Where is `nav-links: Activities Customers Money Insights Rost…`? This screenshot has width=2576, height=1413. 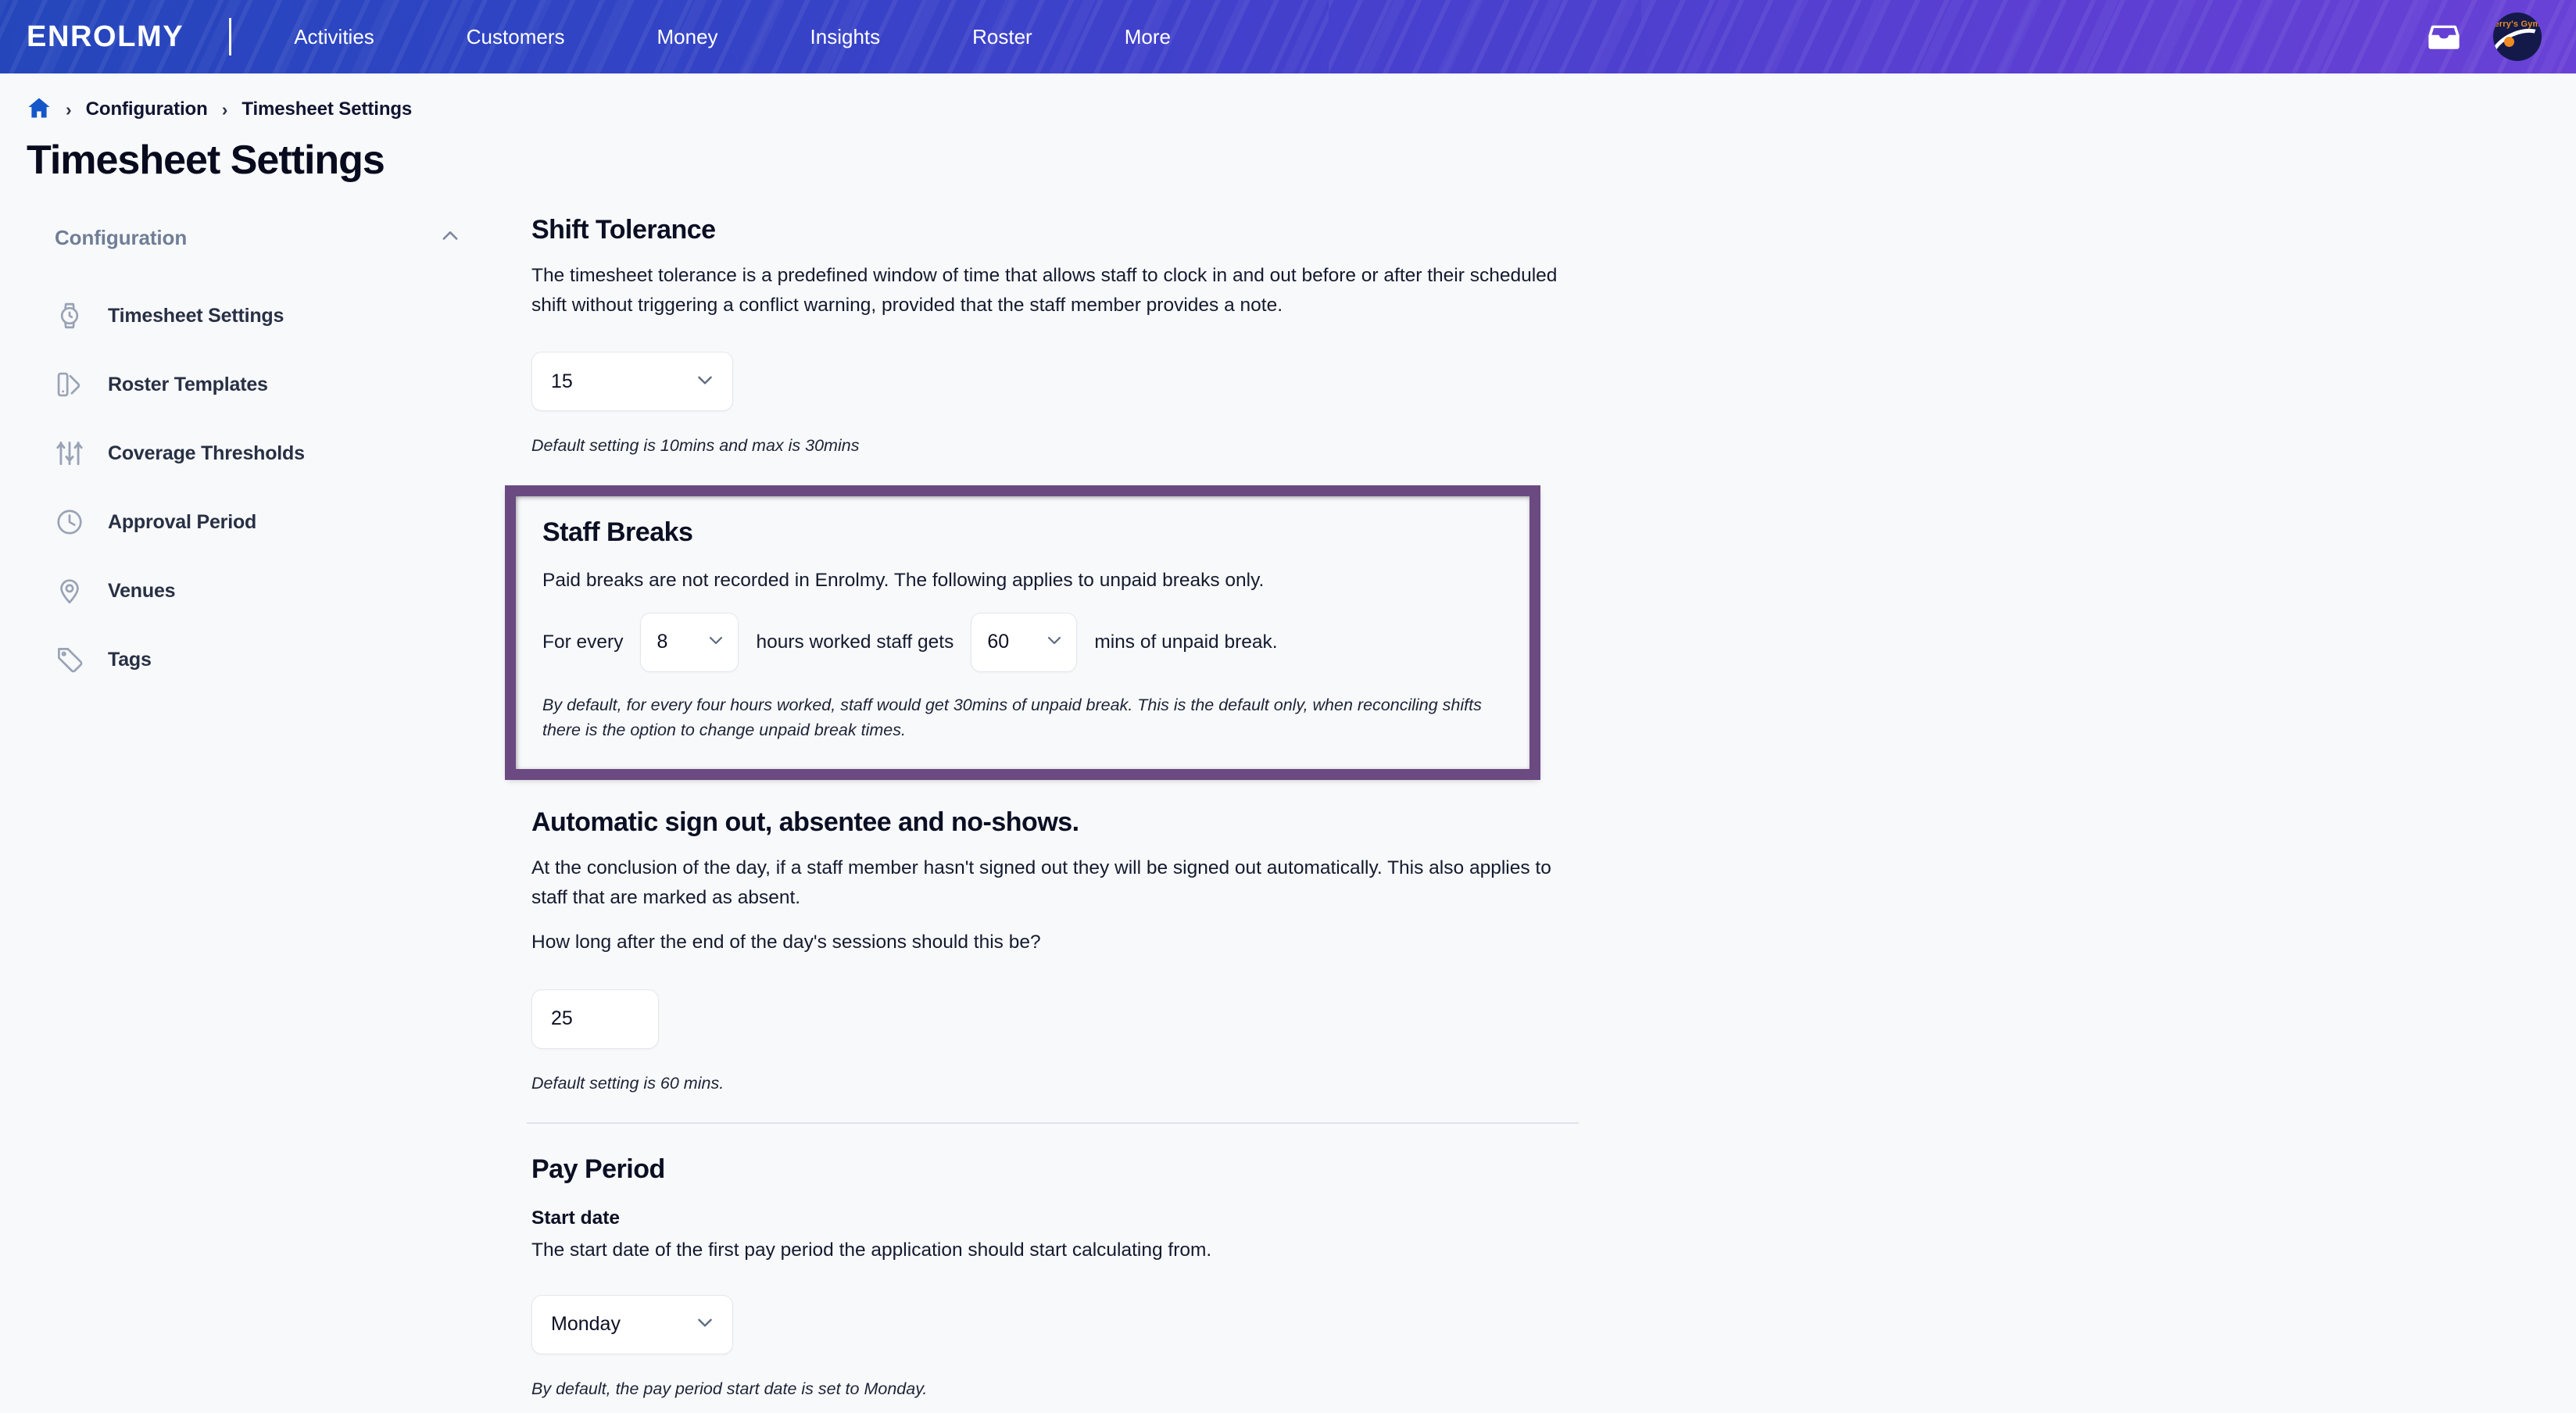 nav-links: Activities Customers Money Insights Rost… is located at coordinates (732, 37).